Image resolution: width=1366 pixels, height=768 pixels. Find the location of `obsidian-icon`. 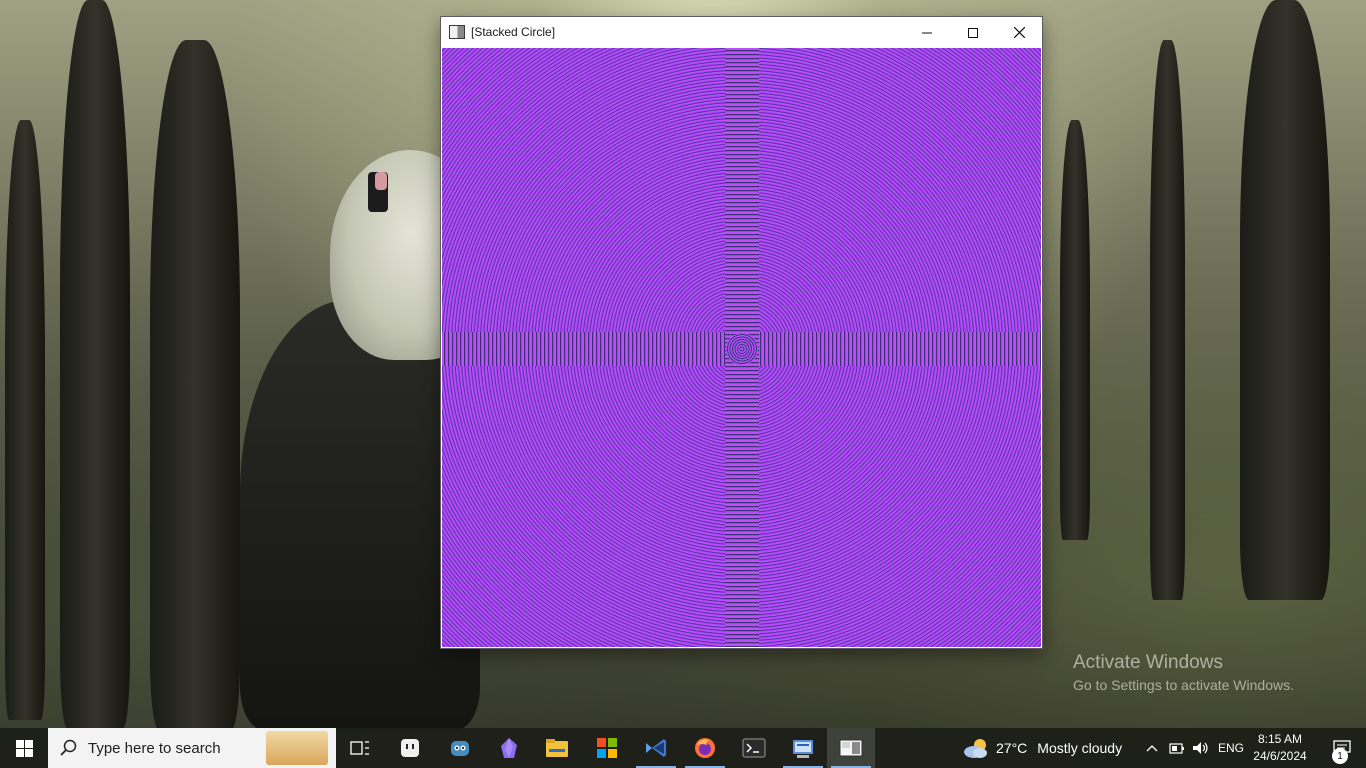

obsidian-icon is located at coordinates (509, 748).